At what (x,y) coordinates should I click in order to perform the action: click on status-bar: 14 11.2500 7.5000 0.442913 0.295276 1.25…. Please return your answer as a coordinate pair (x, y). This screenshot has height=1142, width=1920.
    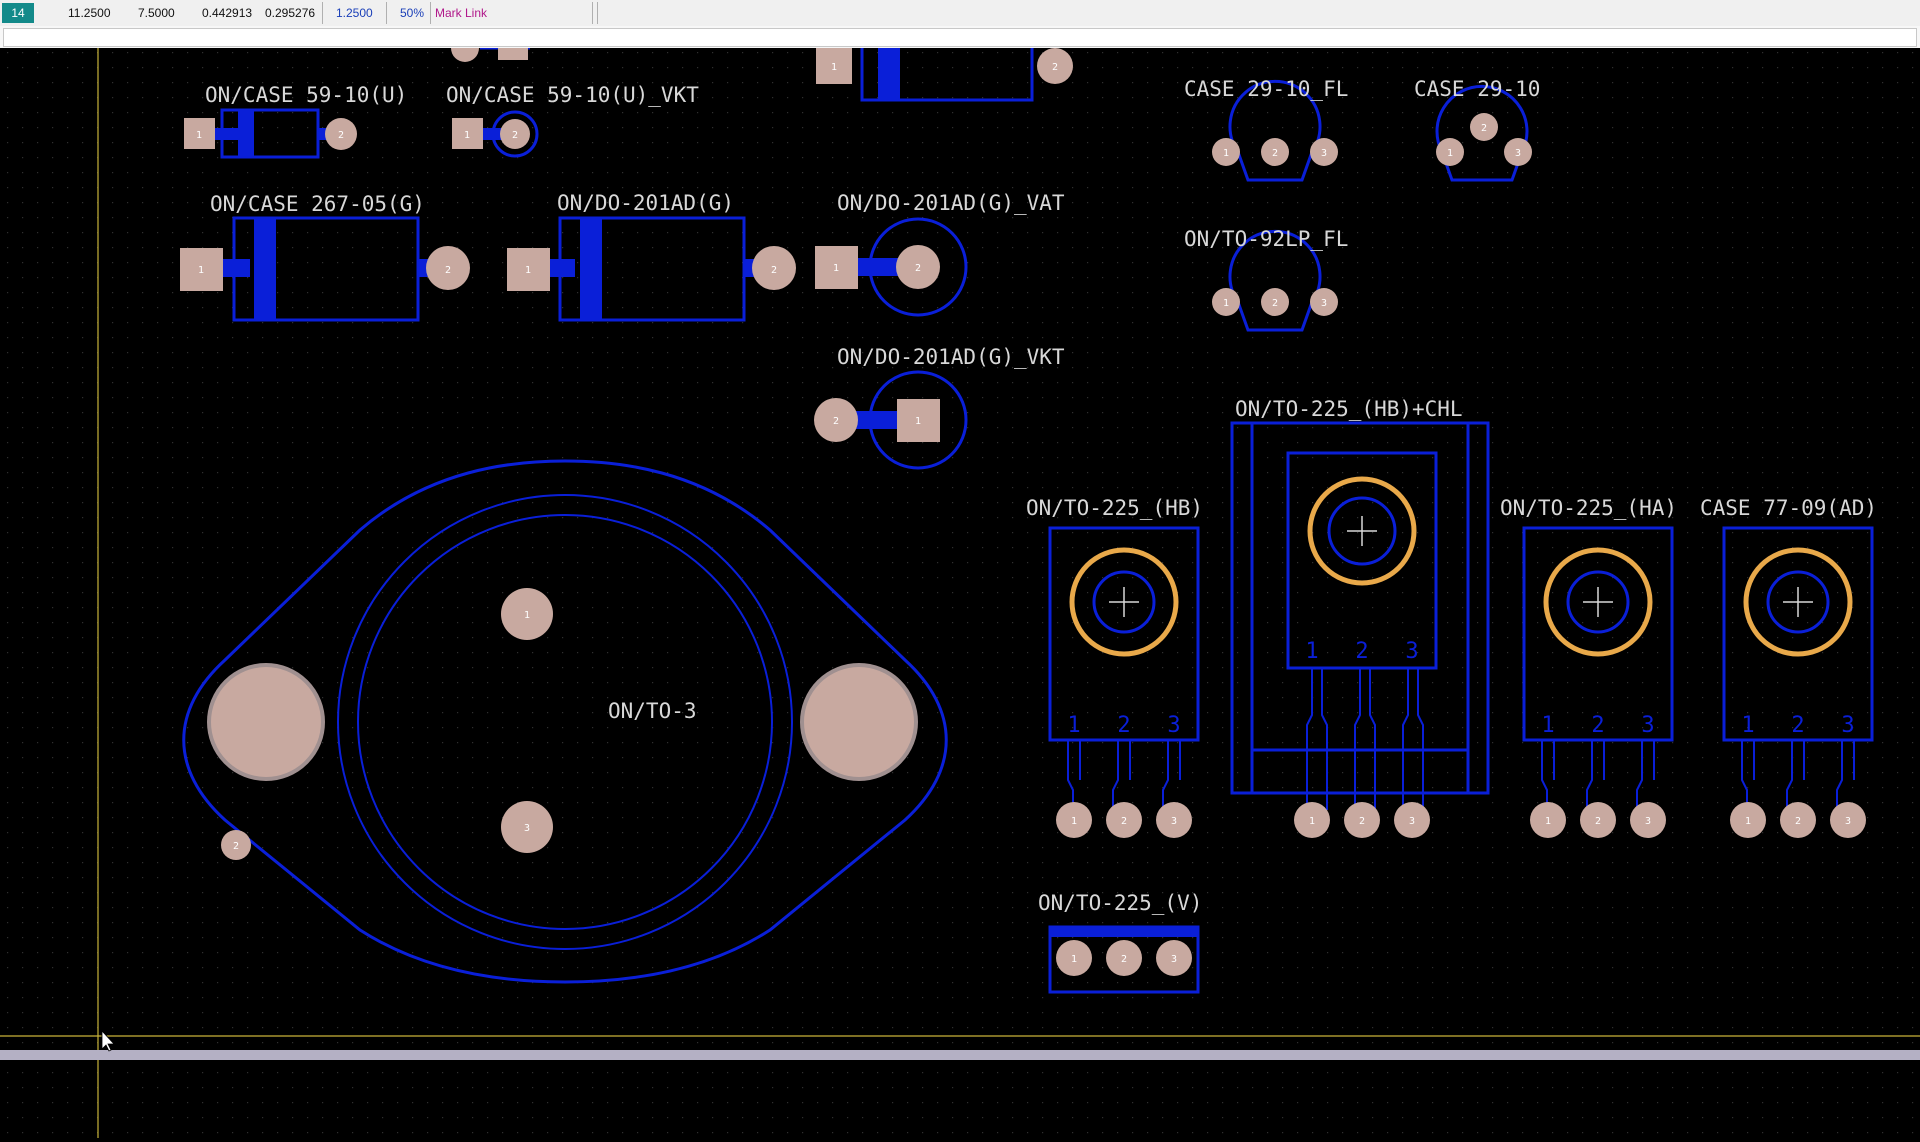
    Looking at the image, I should click on (960, 13).